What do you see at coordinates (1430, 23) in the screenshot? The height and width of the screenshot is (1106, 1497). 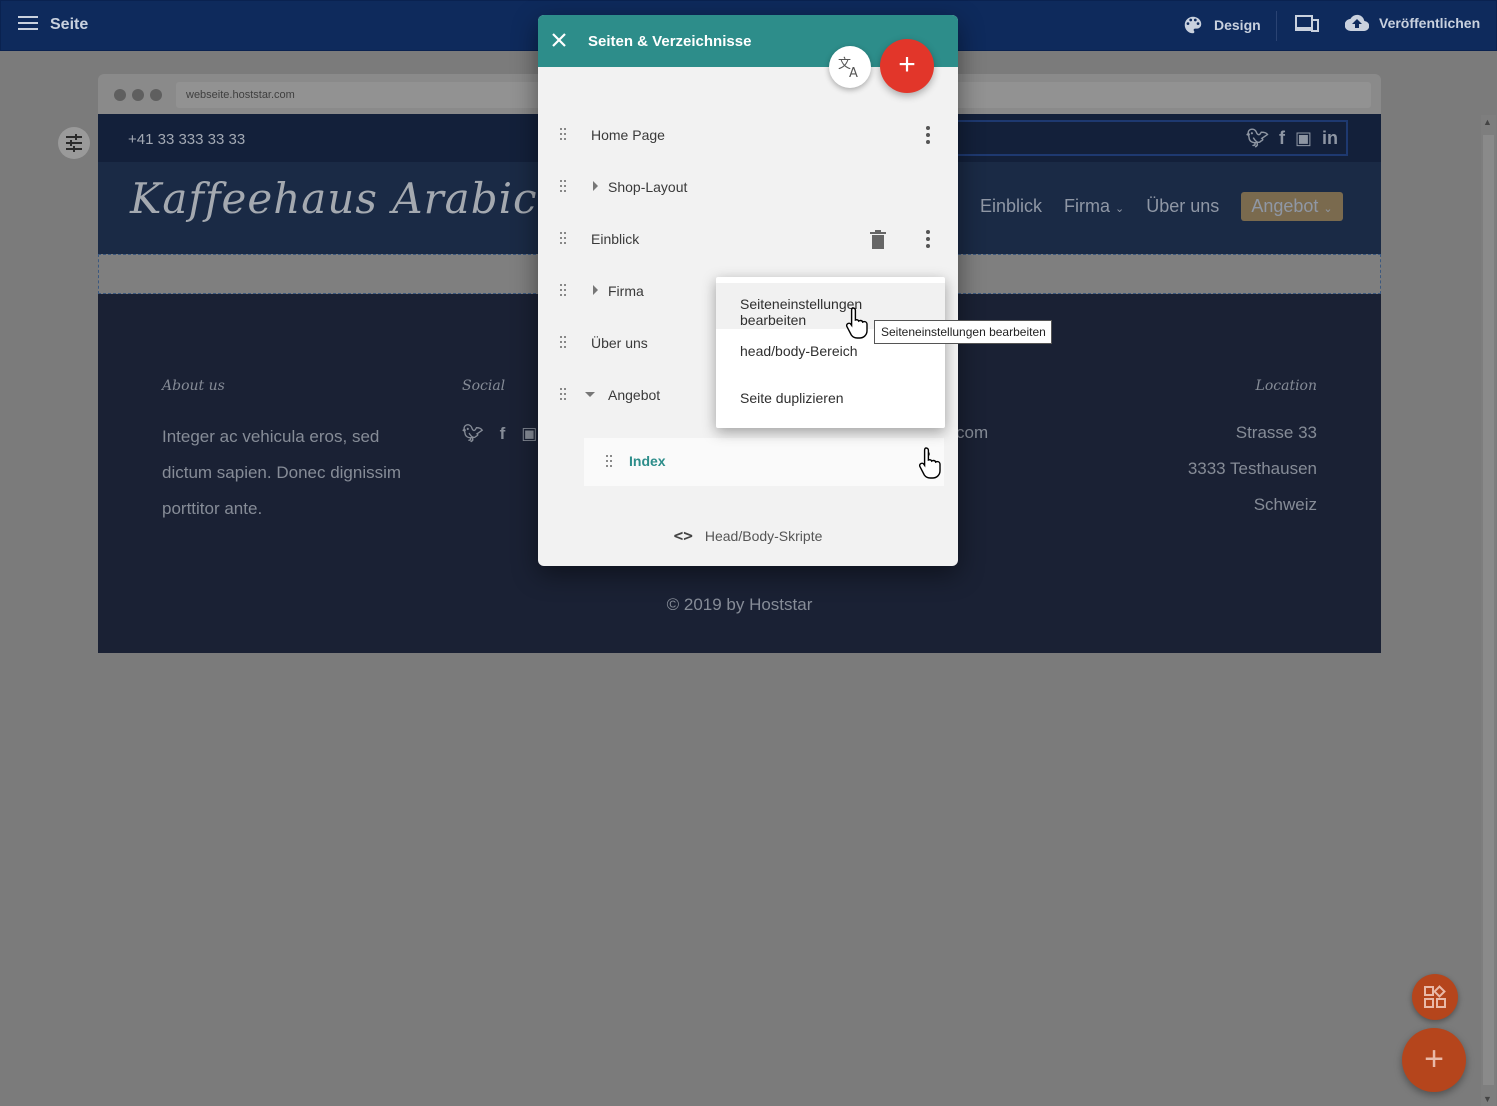 I see `publish-label: Veröffentlichen` at bounding box center [1430, 23].